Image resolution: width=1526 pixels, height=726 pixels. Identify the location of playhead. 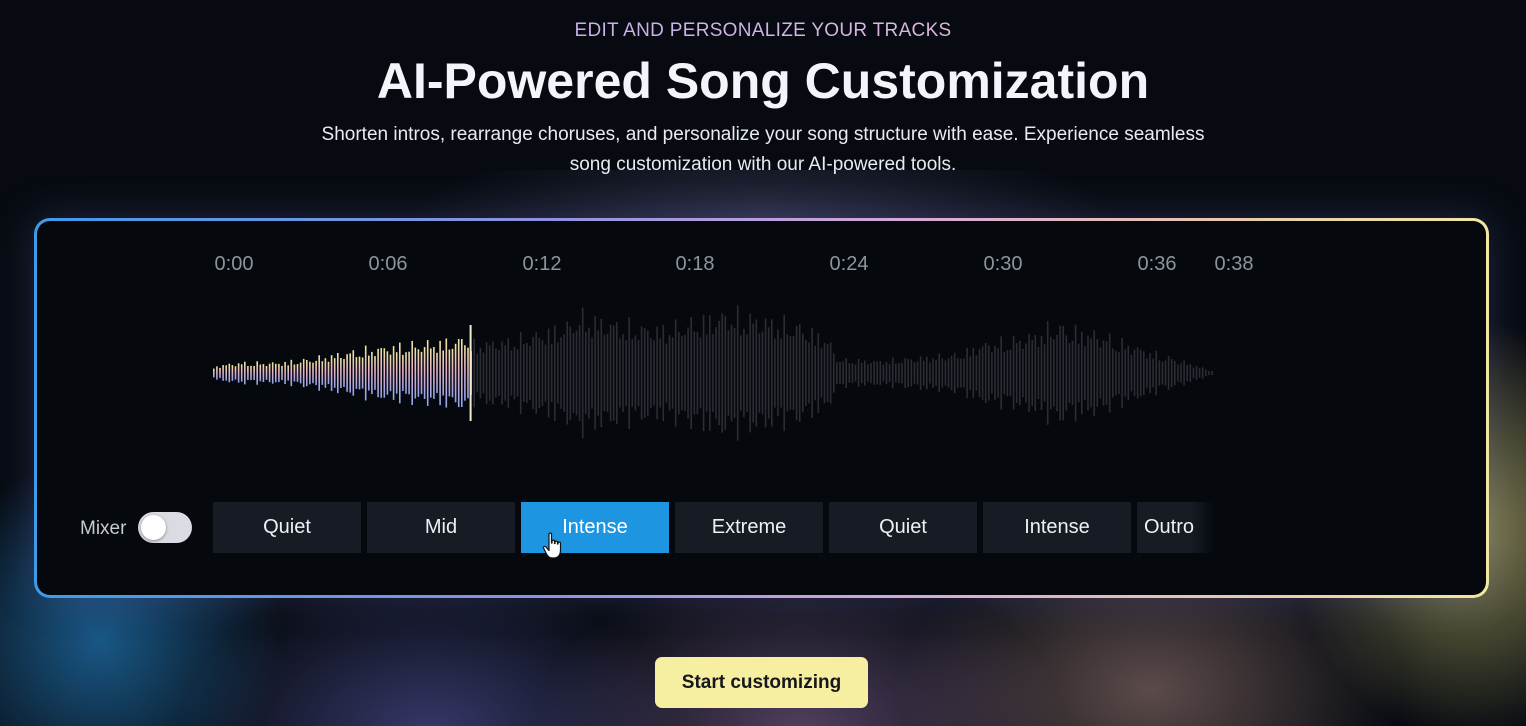
(470, 373).